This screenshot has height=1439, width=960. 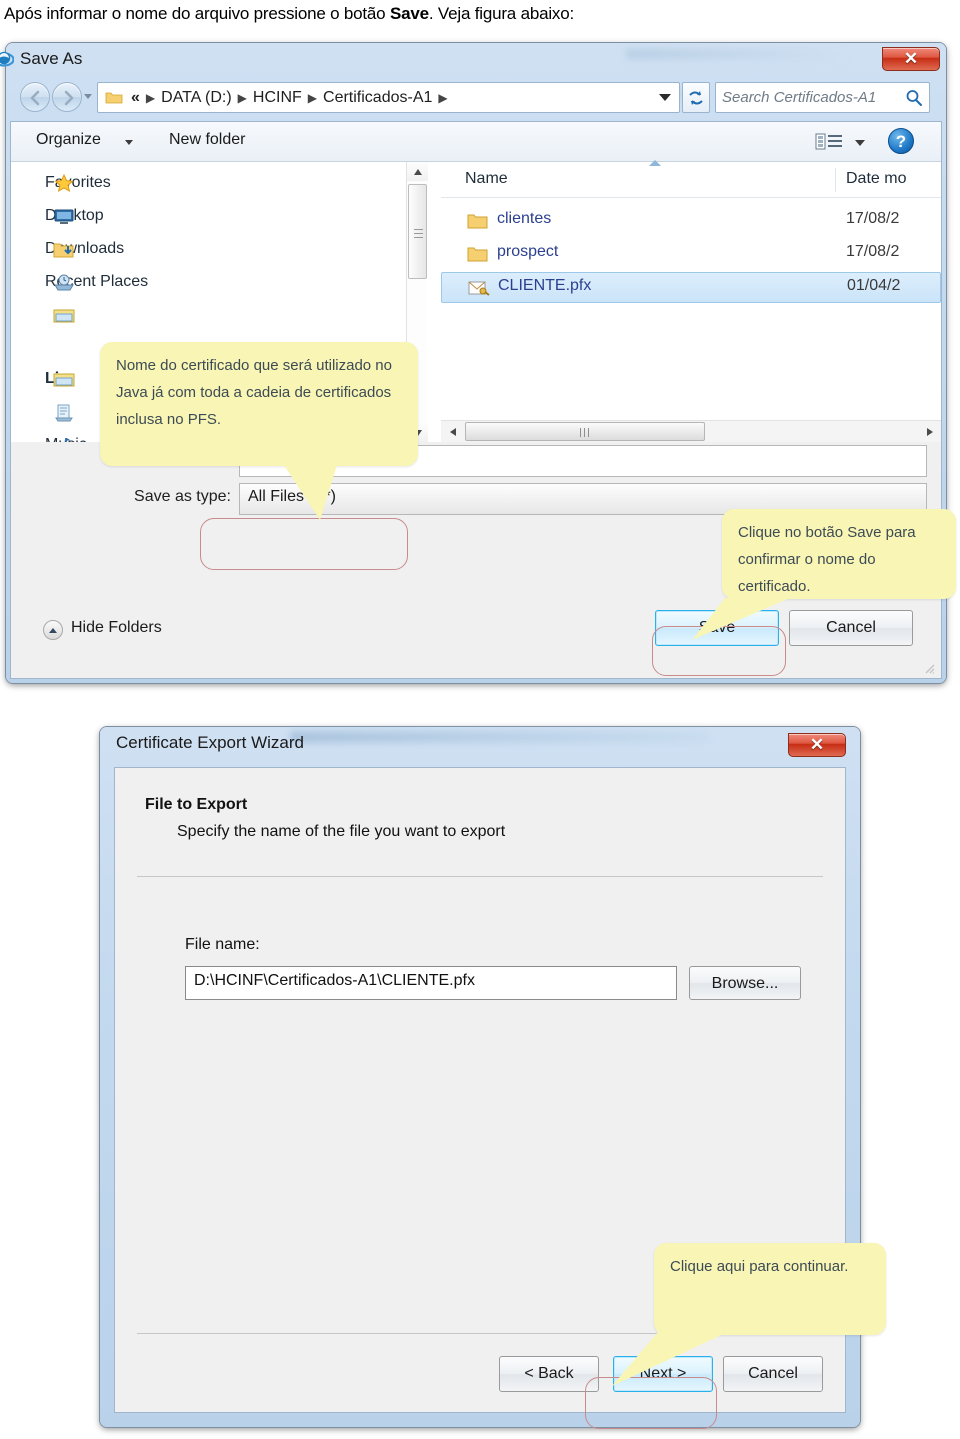 What do you see at coordinates (51, 58) in the screenshot?
I see `save-as-title-text: Save As` at bounding box center [51, 58].